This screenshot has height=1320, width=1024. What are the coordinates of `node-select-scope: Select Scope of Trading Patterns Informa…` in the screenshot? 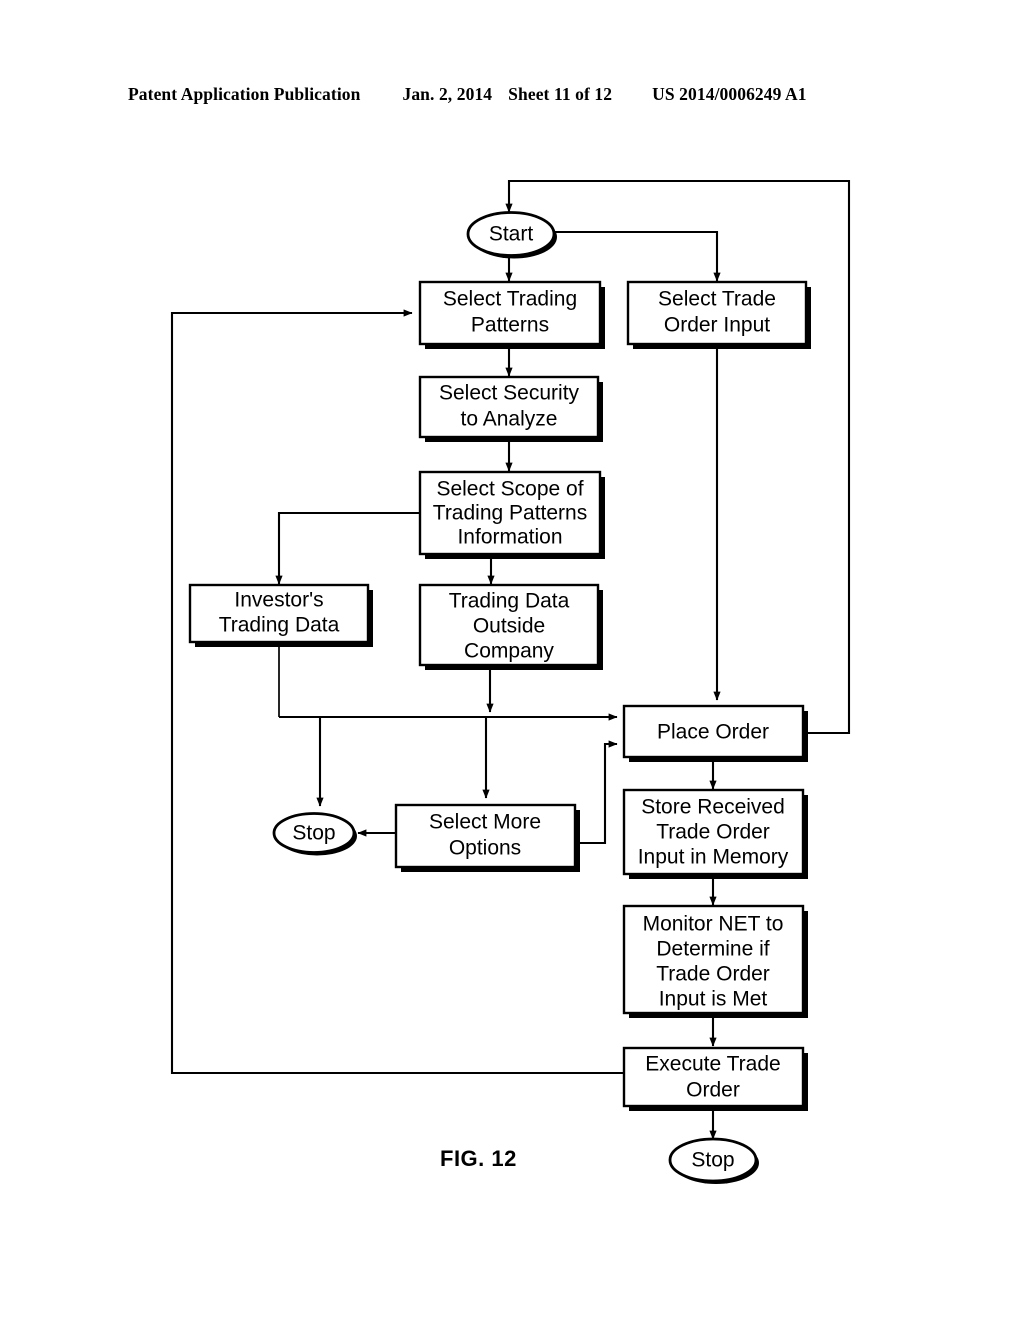 It's located at (511, 514).